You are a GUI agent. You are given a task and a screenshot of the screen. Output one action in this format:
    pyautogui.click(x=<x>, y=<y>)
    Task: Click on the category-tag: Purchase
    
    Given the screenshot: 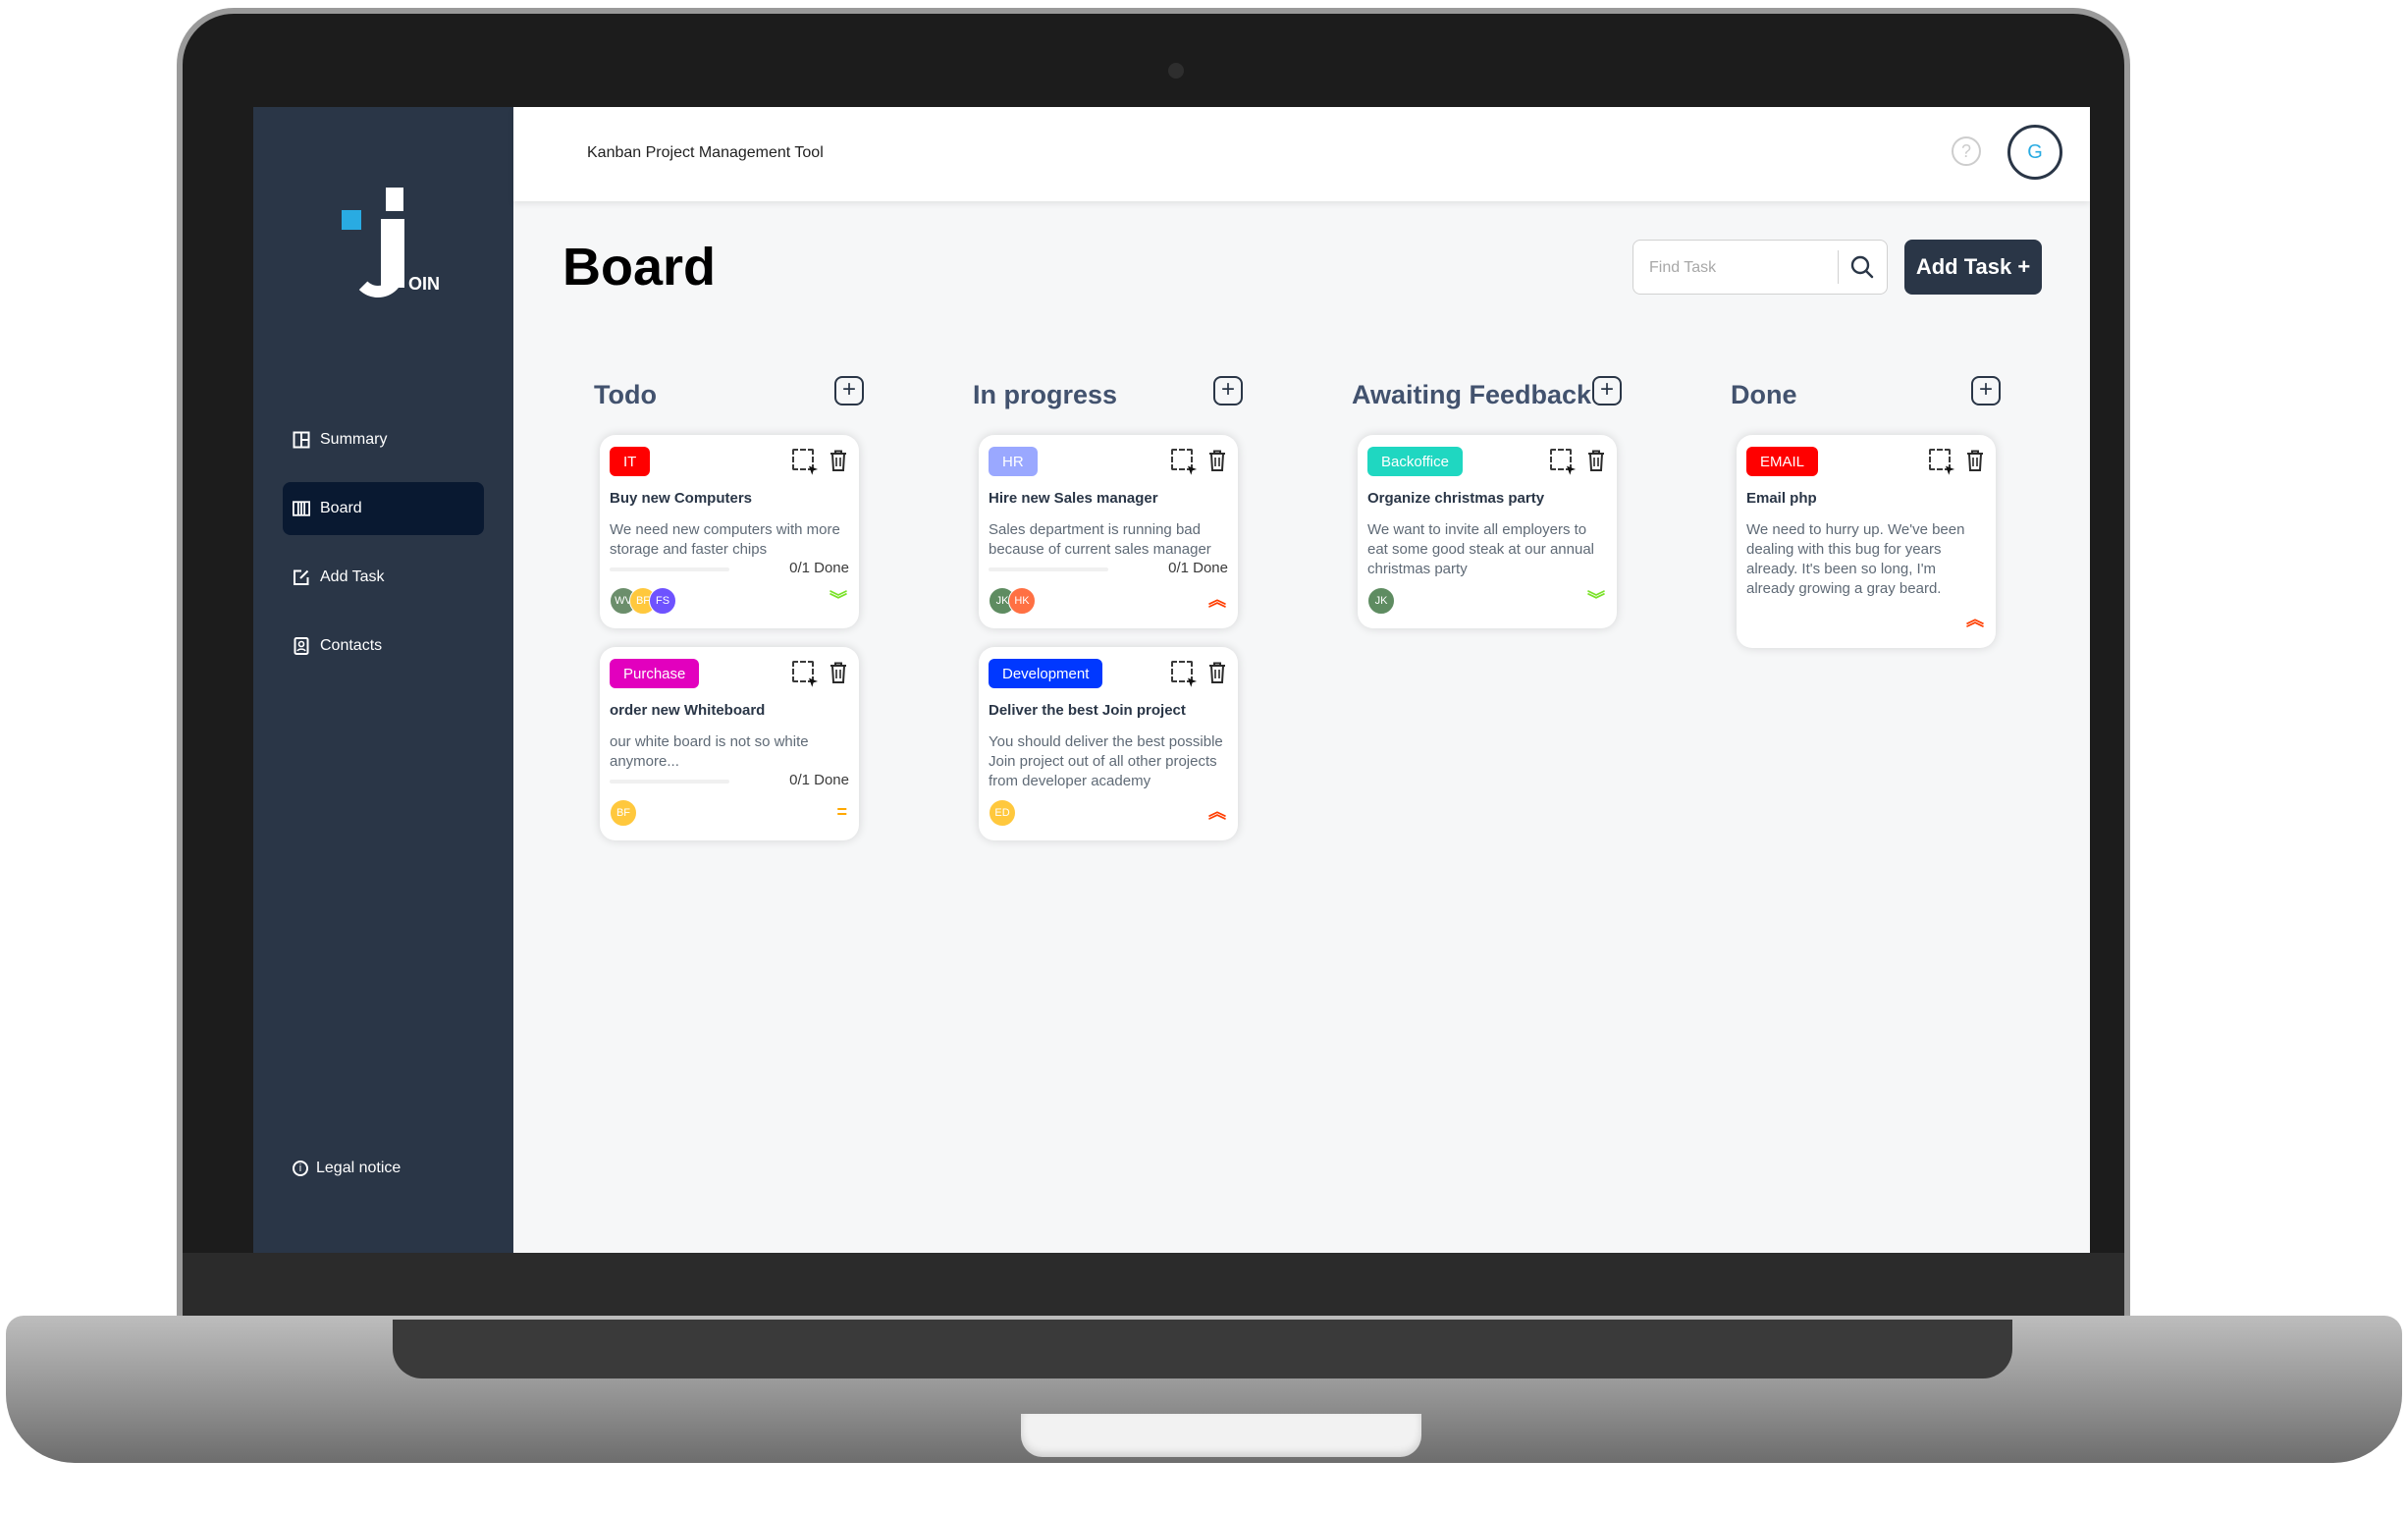 What is the action you would take?
    pyautogui.click(x=655, y=674)
    